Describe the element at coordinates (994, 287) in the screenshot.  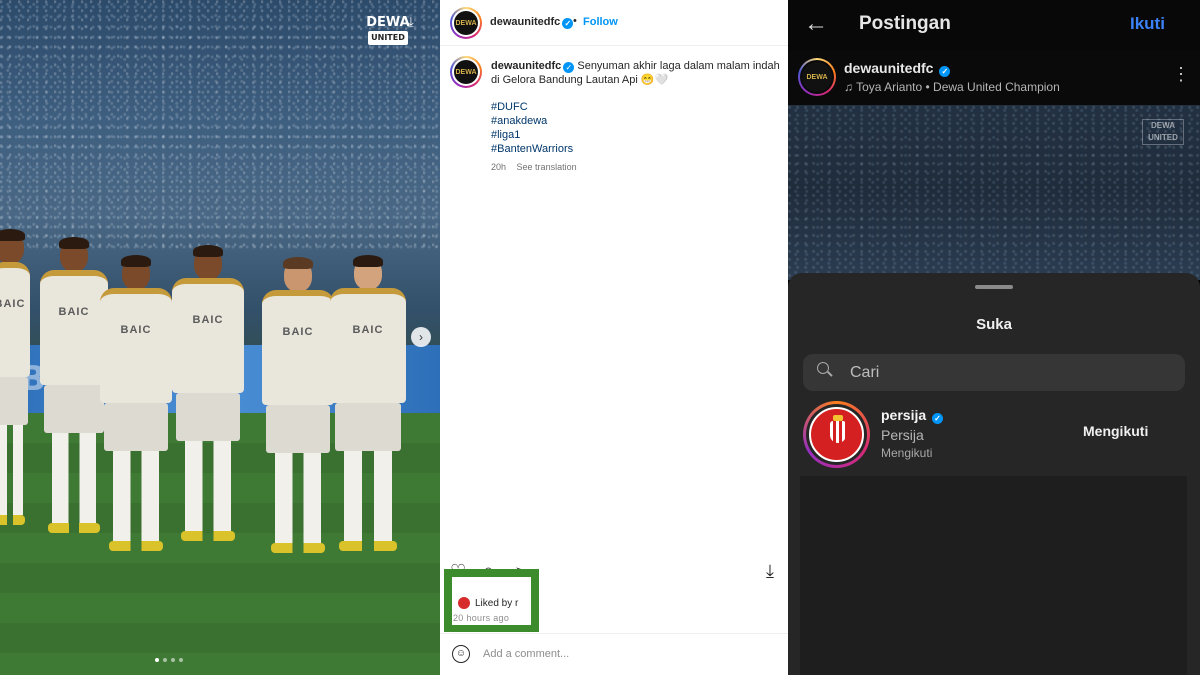
I see `sheet-drag-handle` at that location.